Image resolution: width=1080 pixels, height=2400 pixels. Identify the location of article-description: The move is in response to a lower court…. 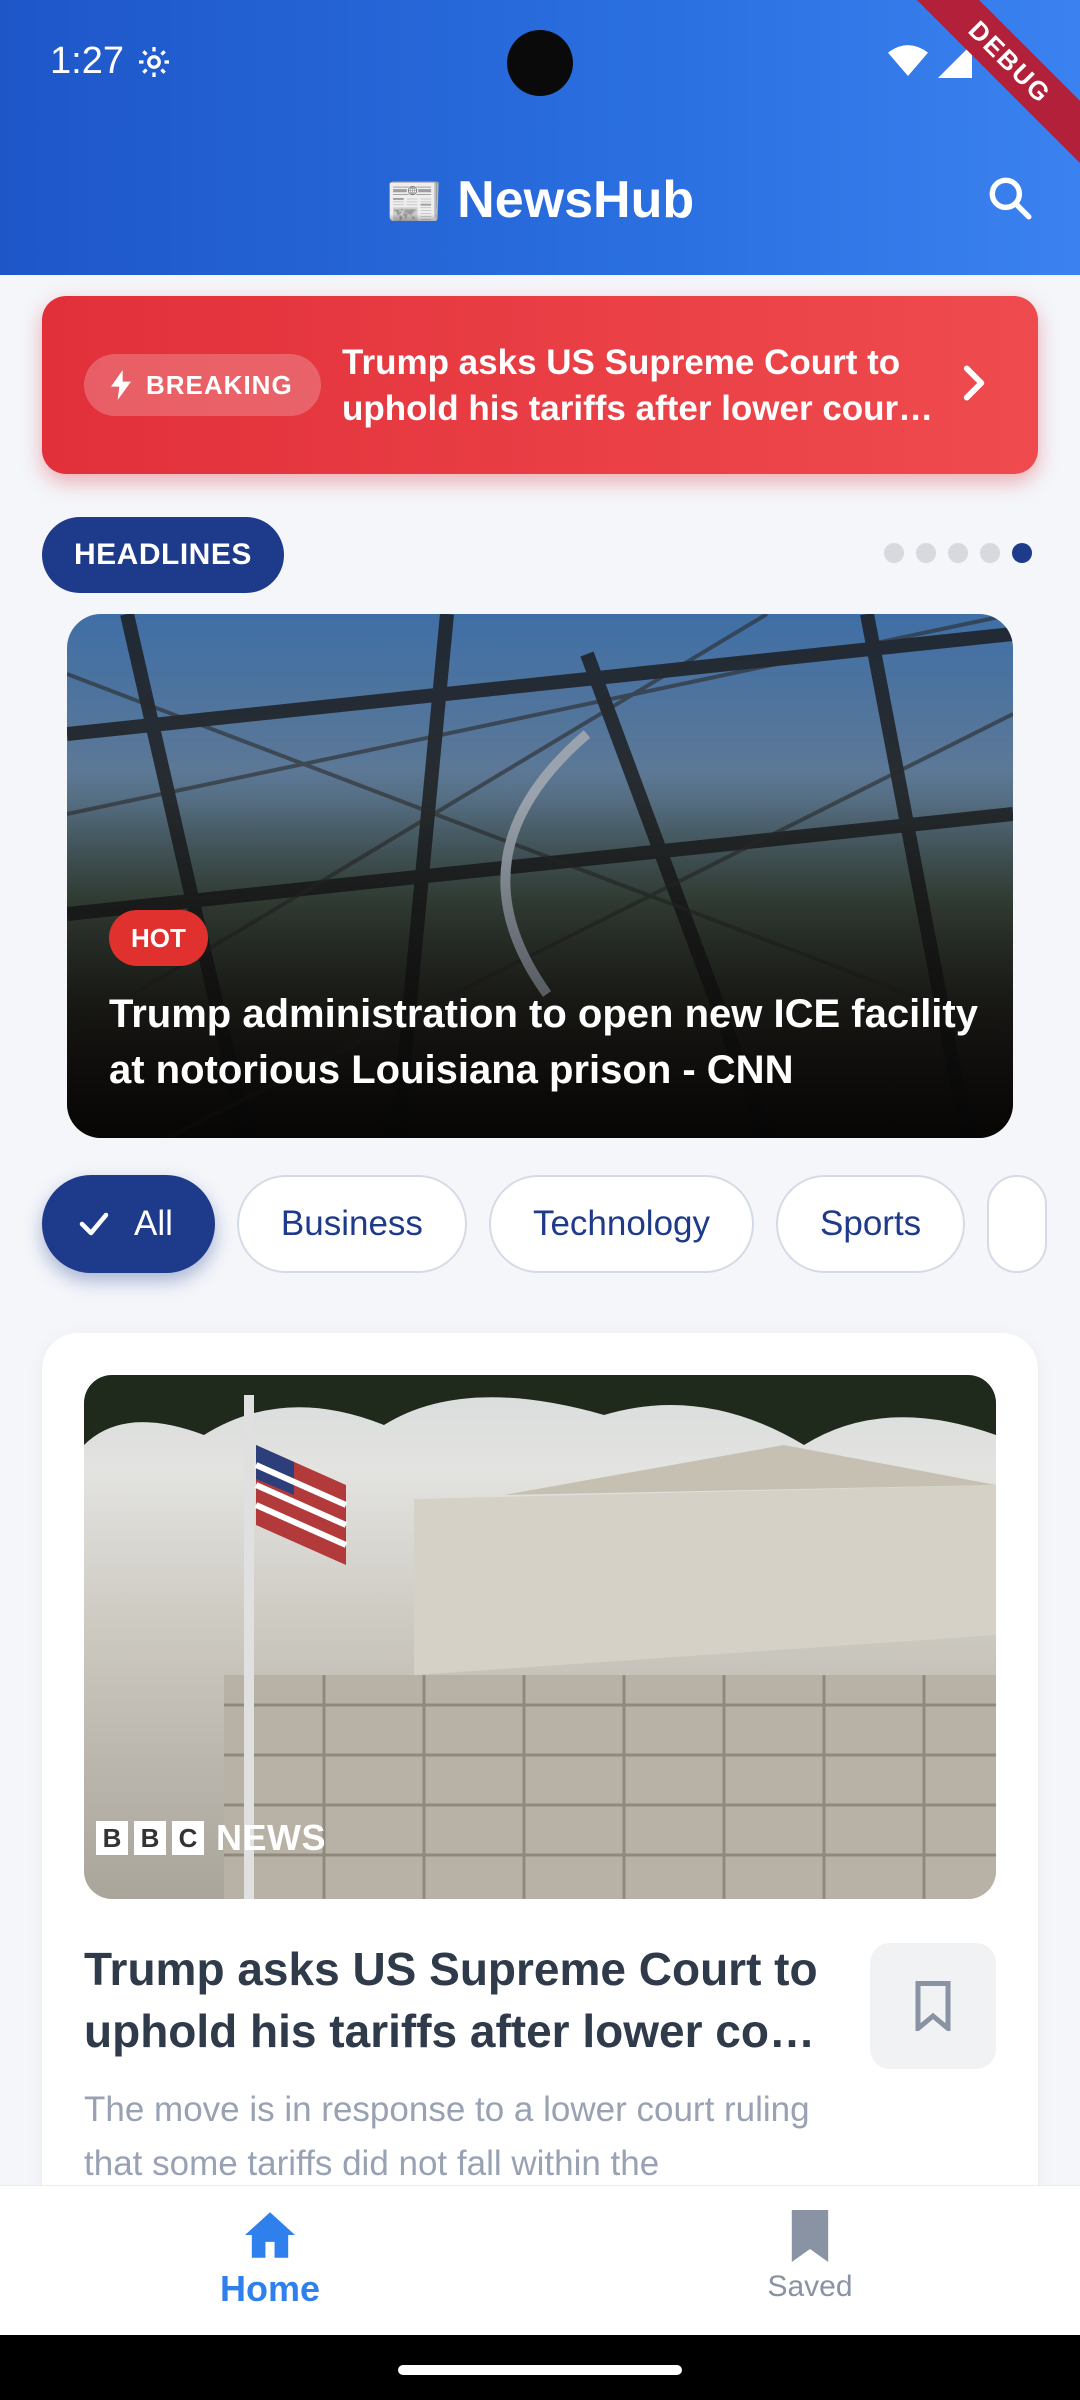
(447, 2136).